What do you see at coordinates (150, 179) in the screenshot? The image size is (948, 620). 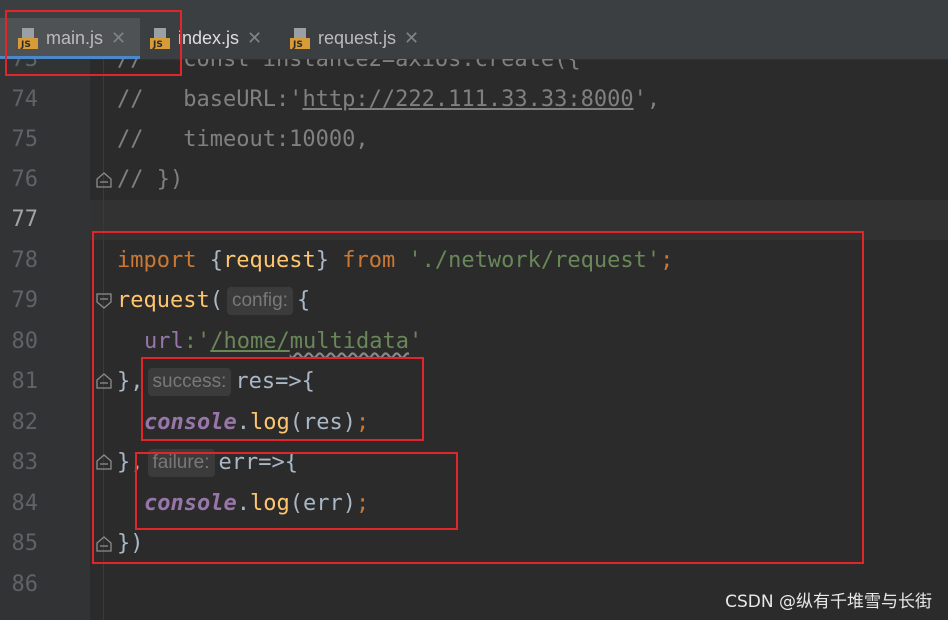 I see `code-line-76: // })` at bounding box center [150, 179].